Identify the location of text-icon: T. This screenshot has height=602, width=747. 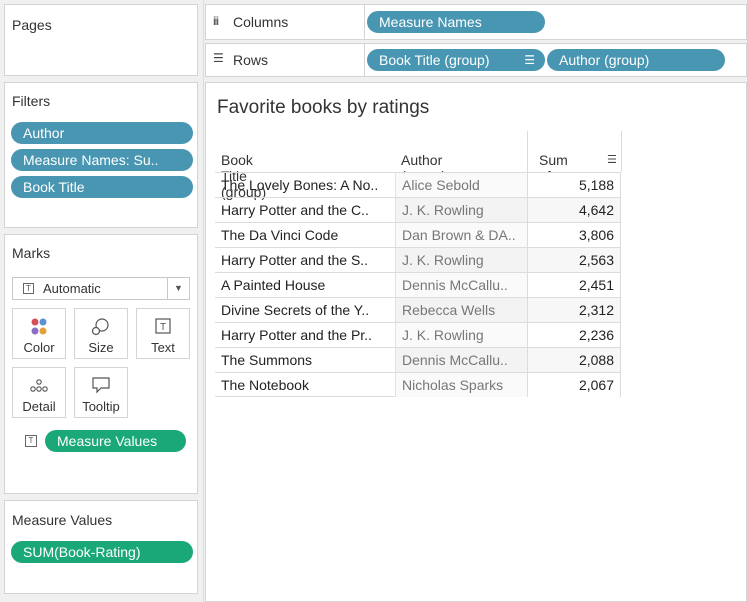
(163, 327).